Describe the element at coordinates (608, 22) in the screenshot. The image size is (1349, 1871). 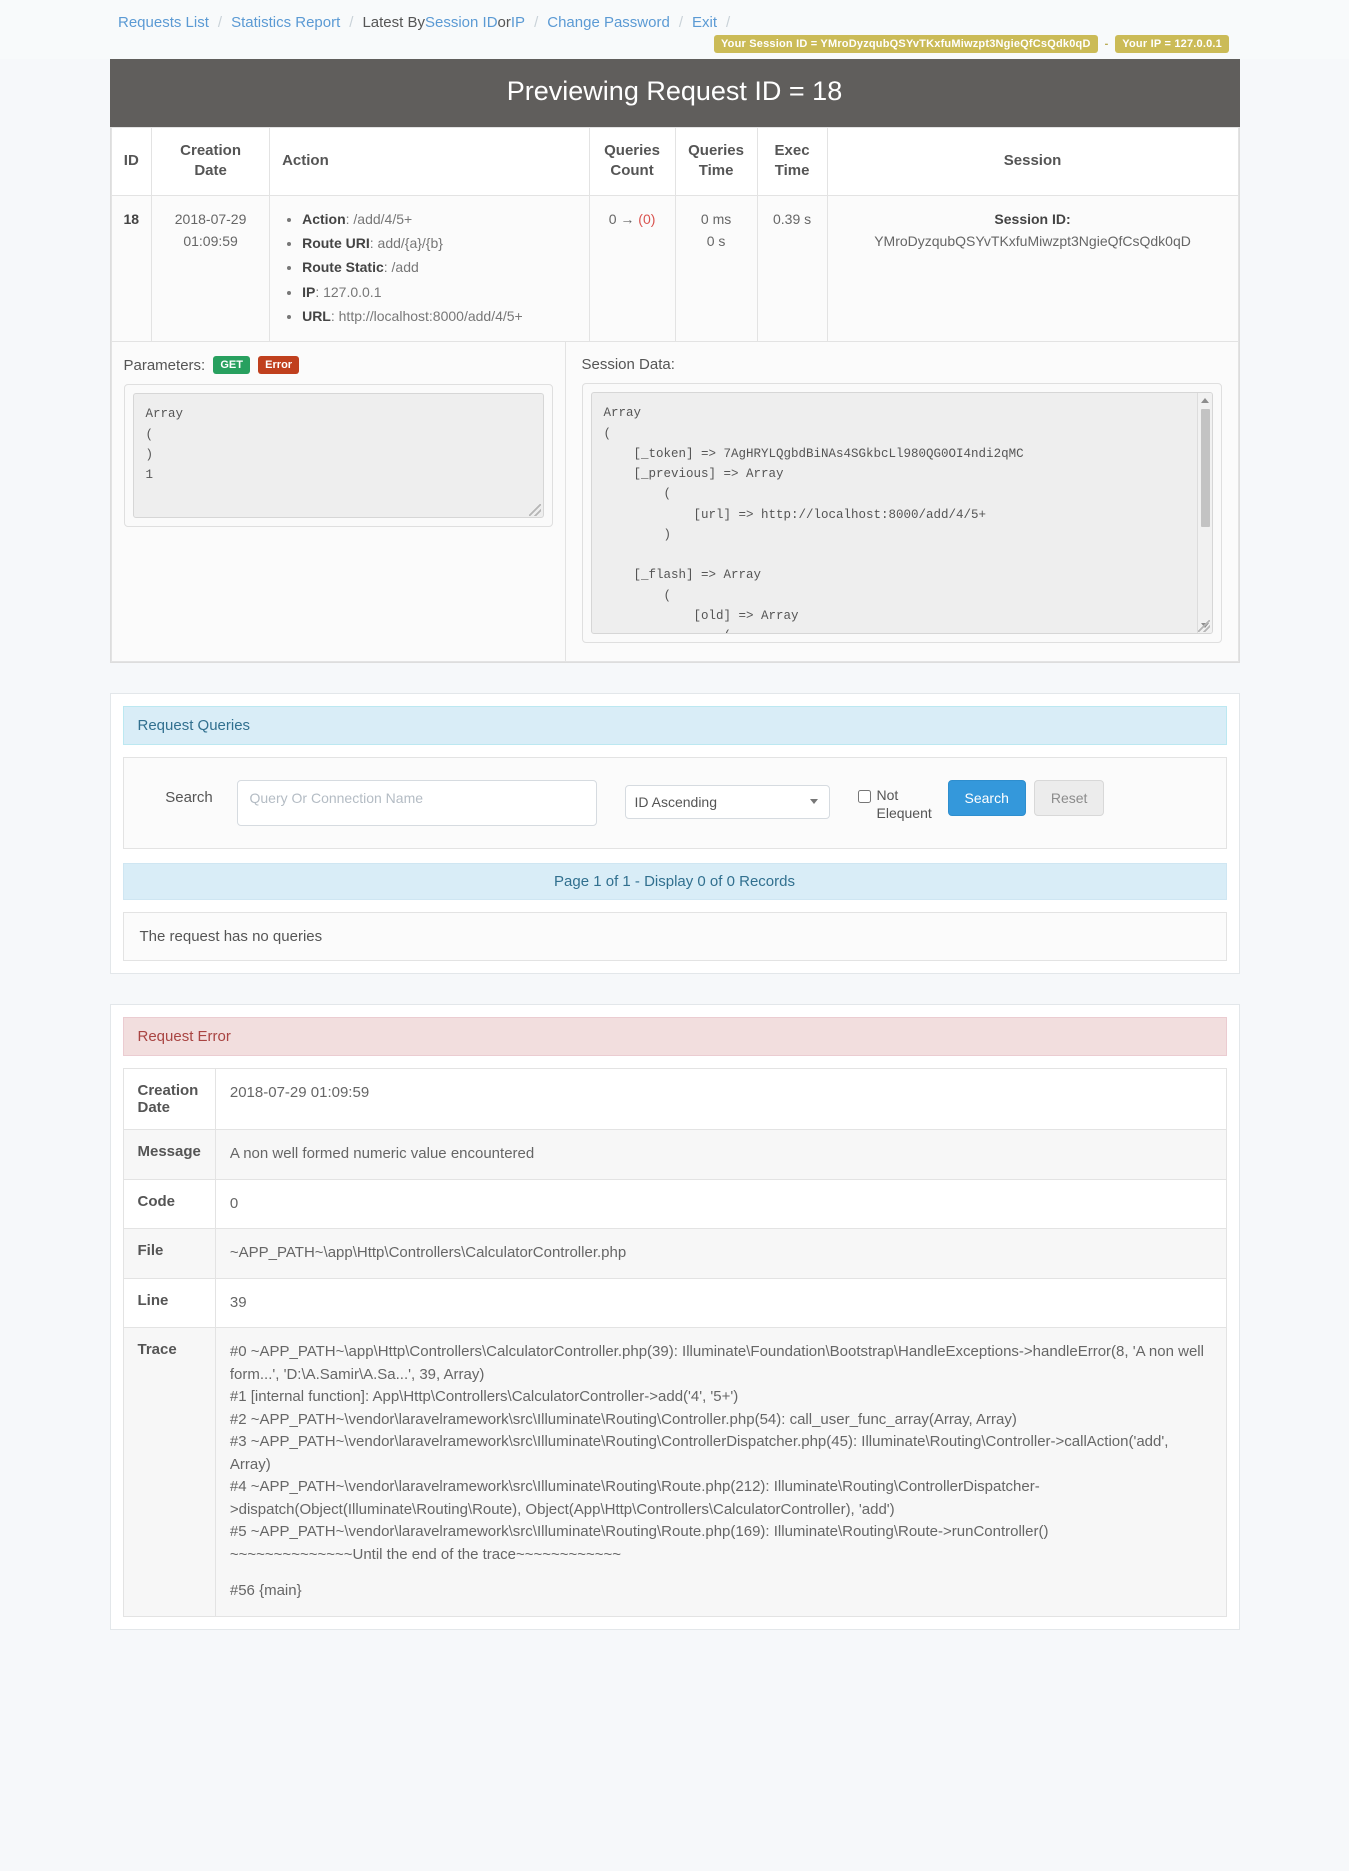
I see `nav-change-password: Change Password` at that location.